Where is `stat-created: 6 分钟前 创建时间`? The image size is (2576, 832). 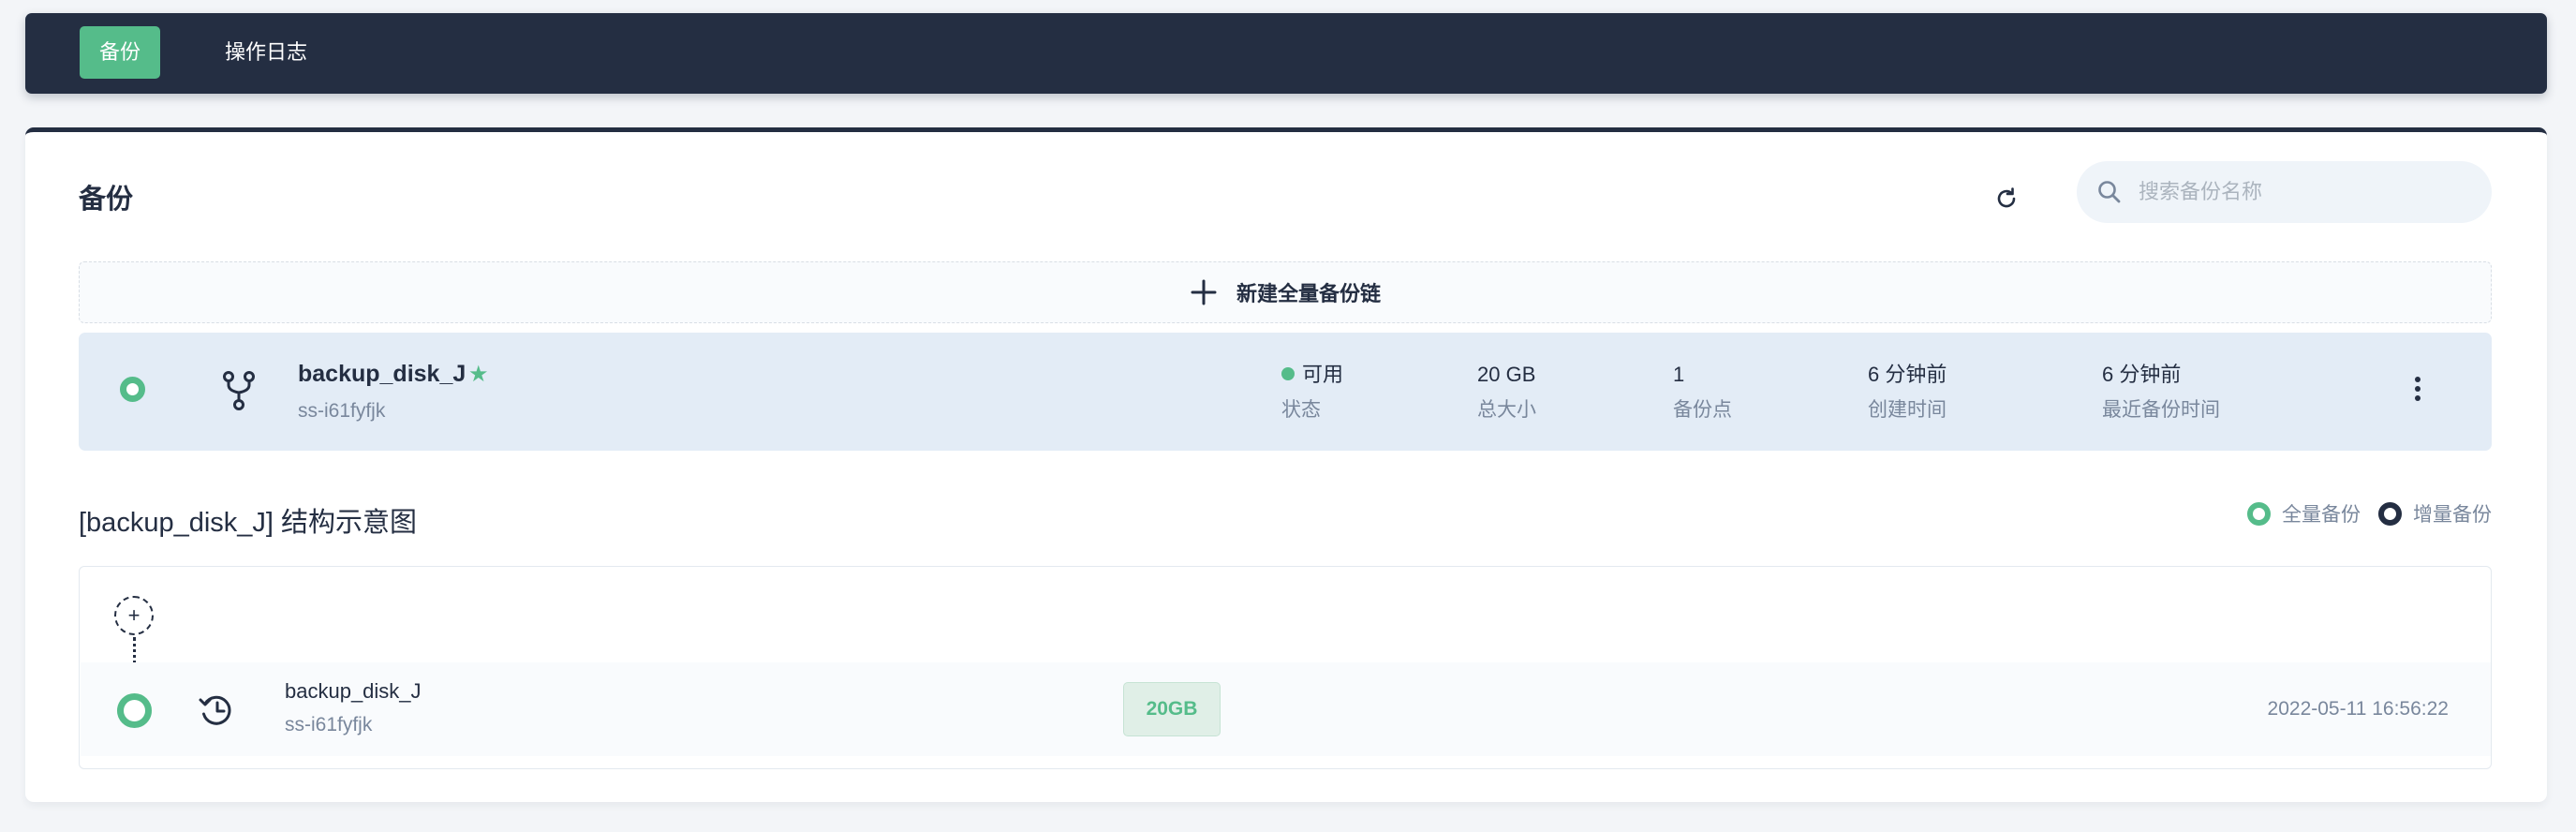
stat-created: 6 分钟前 创建时间 is located at coordinates (1907, 392).